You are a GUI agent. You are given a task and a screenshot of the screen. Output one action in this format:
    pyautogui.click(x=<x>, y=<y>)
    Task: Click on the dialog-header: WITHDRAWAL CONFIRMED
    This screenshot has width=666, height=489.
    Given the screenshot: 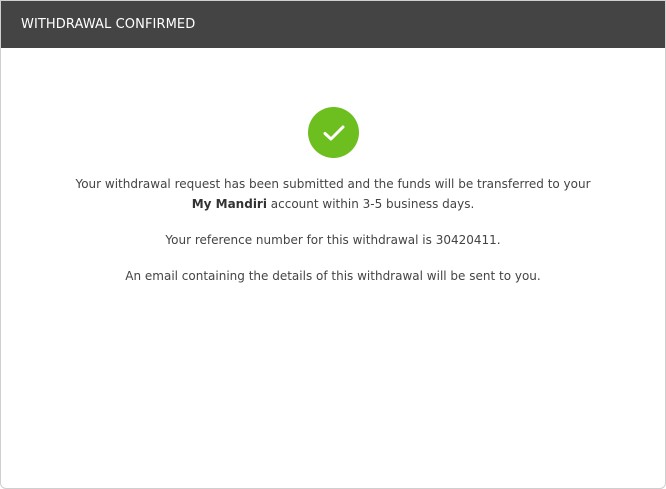 What is the action you would take?
    pyautogui.click(x=333, y=24)
    